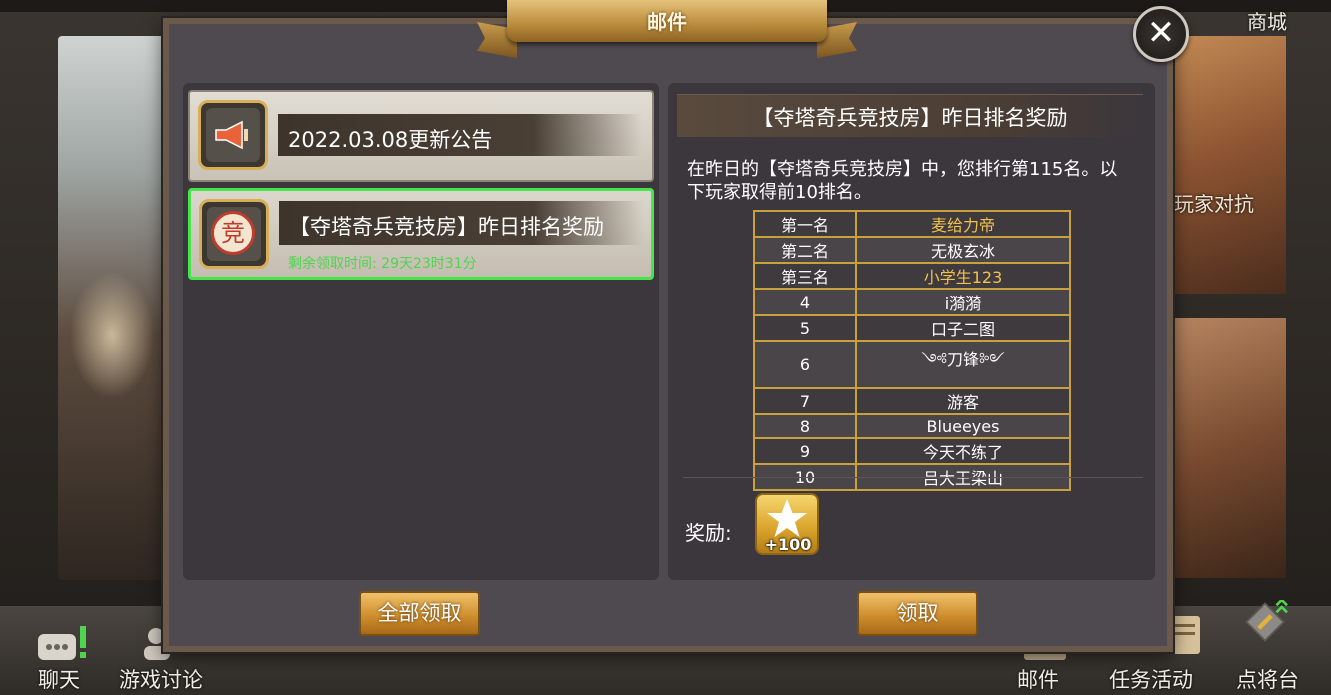  I want to click on mail-icon-frame, so click(233, 135).